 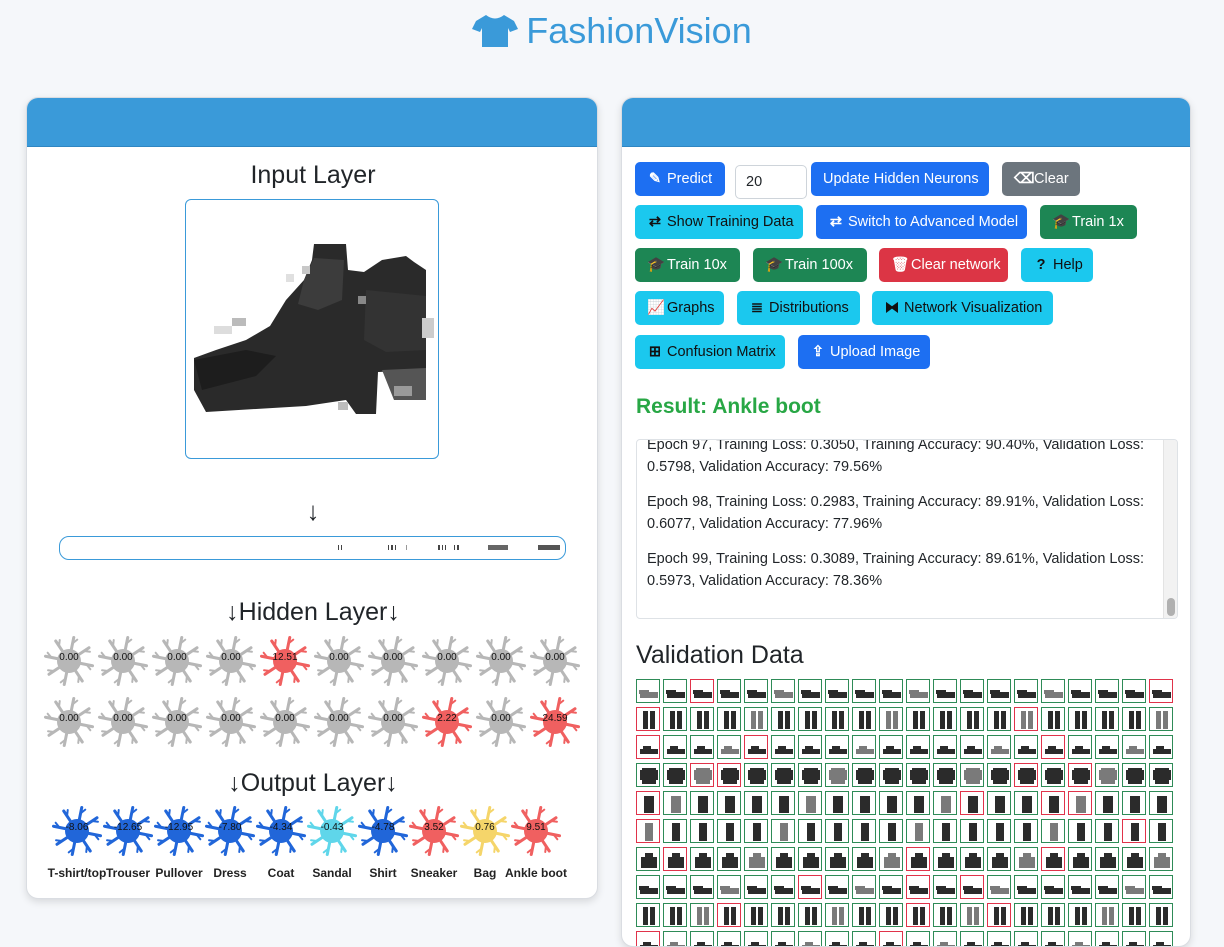 What do you see at coordinates (864, 352) in the screenshot?
I see `upload-image-button: ⇪ Upload Image` at bounding box center [864, 352].